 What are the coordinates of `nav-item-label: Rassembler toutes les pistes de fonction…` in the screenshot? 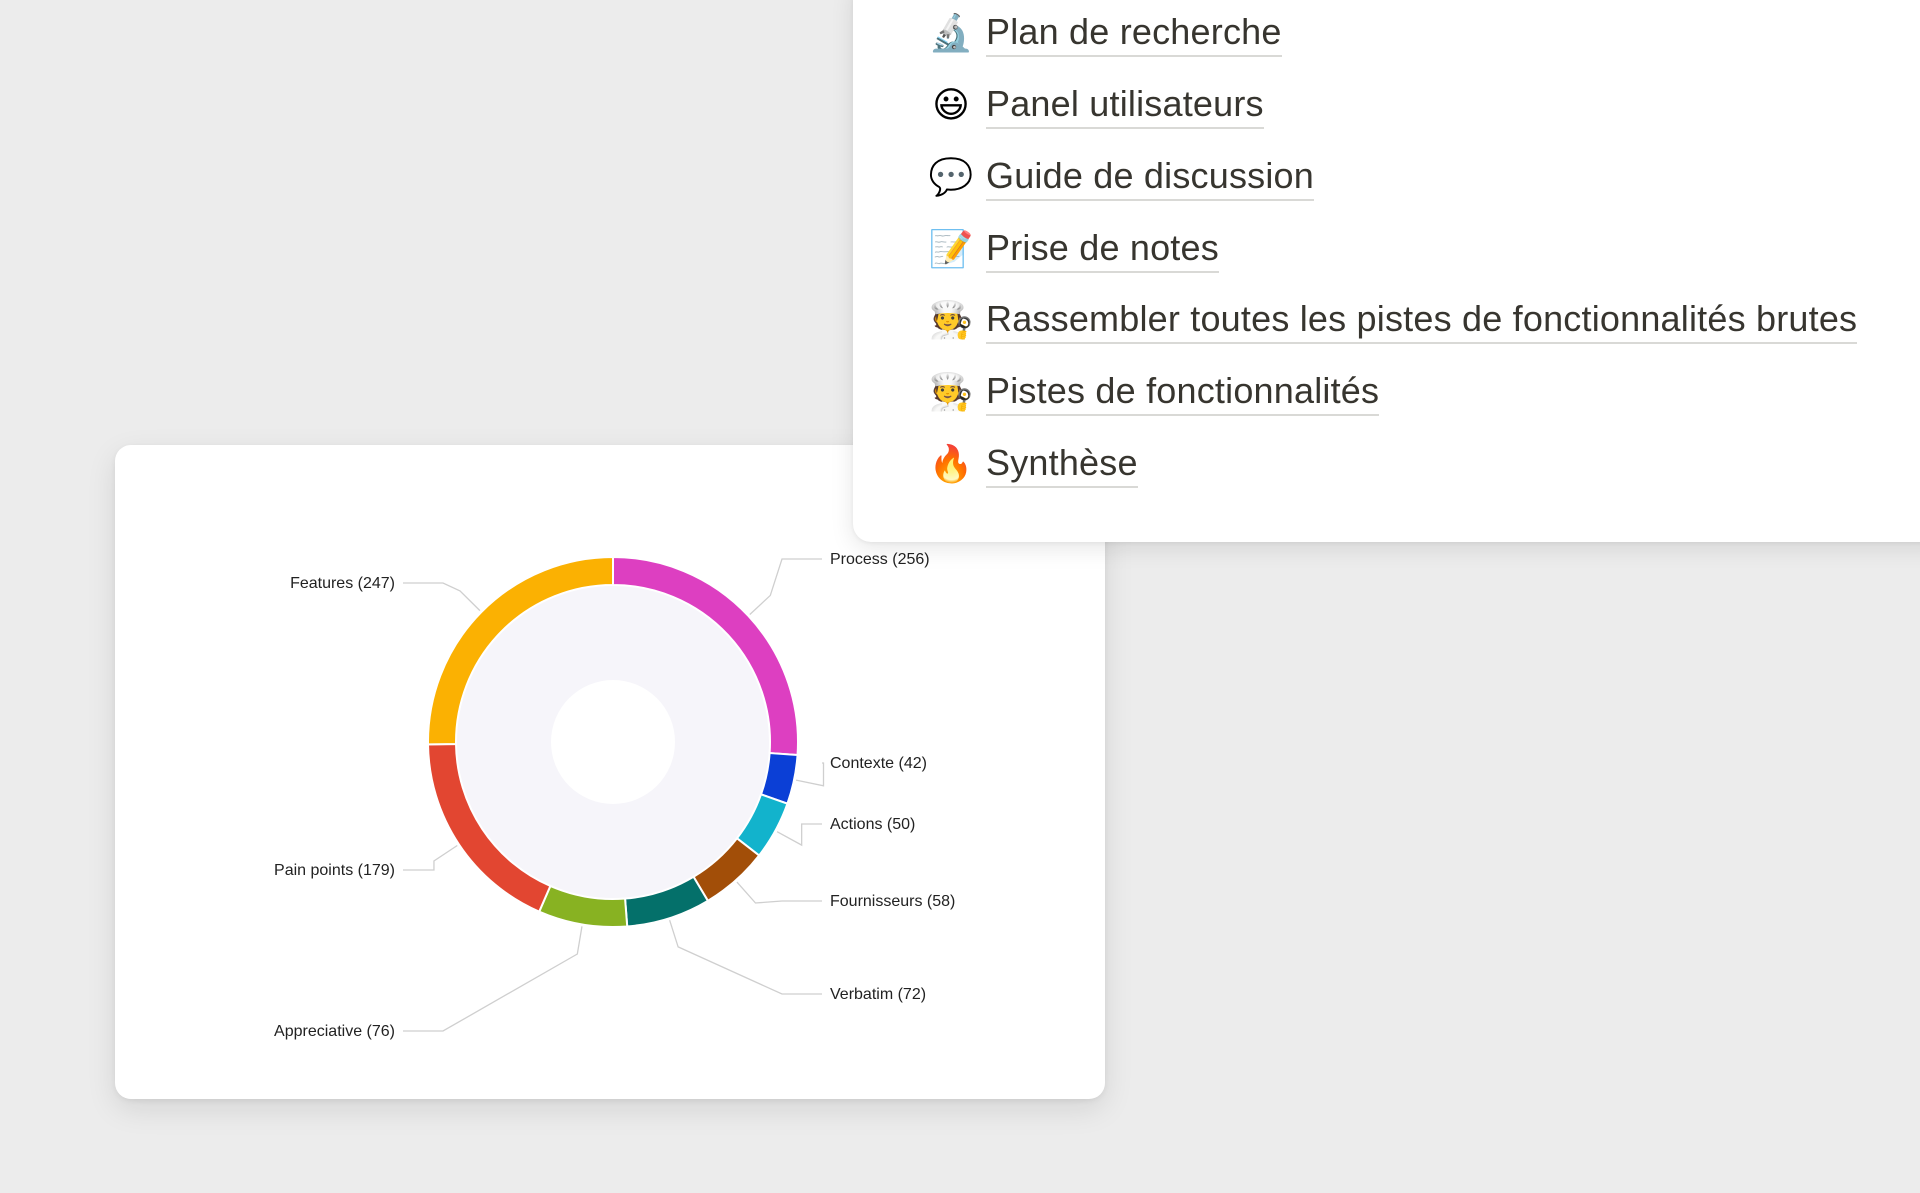 It's located at (1422, 321).